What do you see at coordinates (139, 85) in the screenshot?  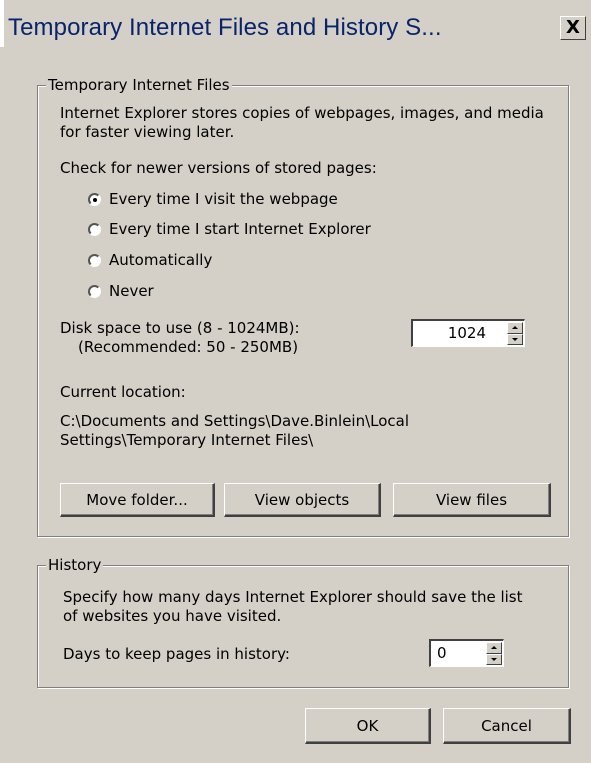 I see `temporary-internet-files-legend: Temporary Internet Files` at bounding box center [139, 85].